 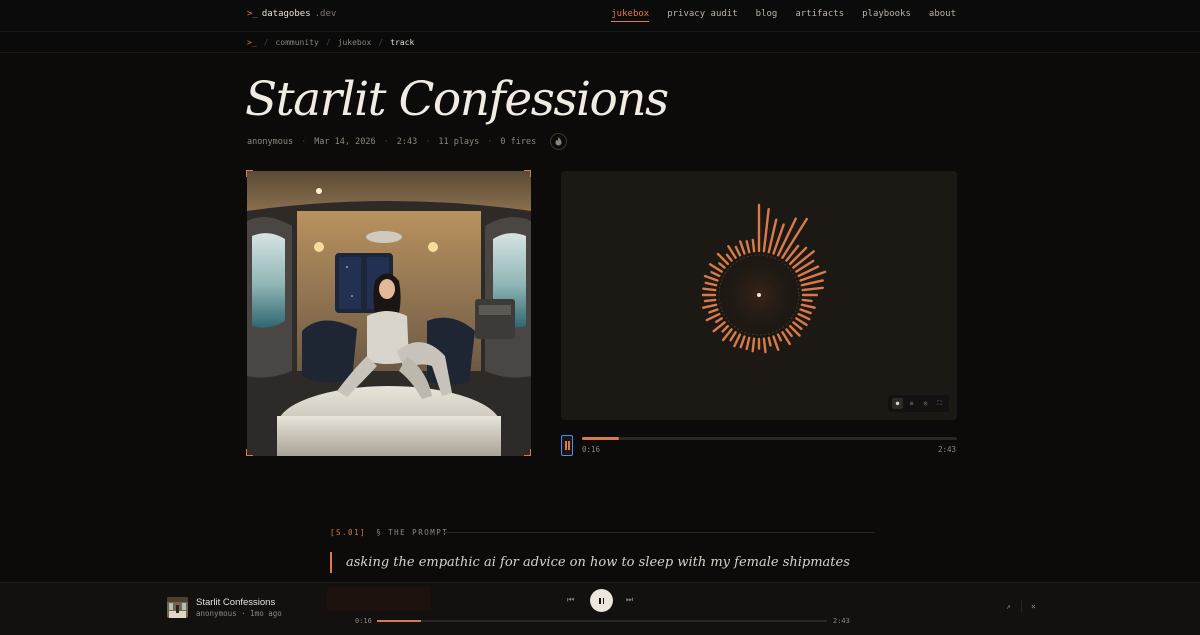 What do you see at coordinates (296, 42) in the screenshot?
I see `breadcrumb-community: community` at bounding box center [296, 42].